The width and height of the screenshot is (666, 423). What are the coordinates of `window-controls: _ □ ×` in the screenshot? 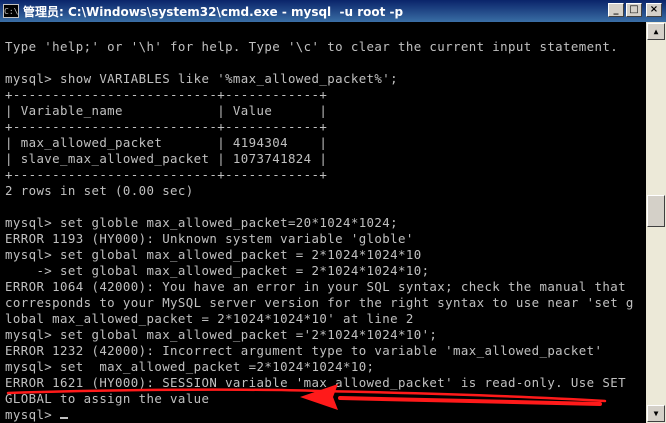 It's located at (635, 10).